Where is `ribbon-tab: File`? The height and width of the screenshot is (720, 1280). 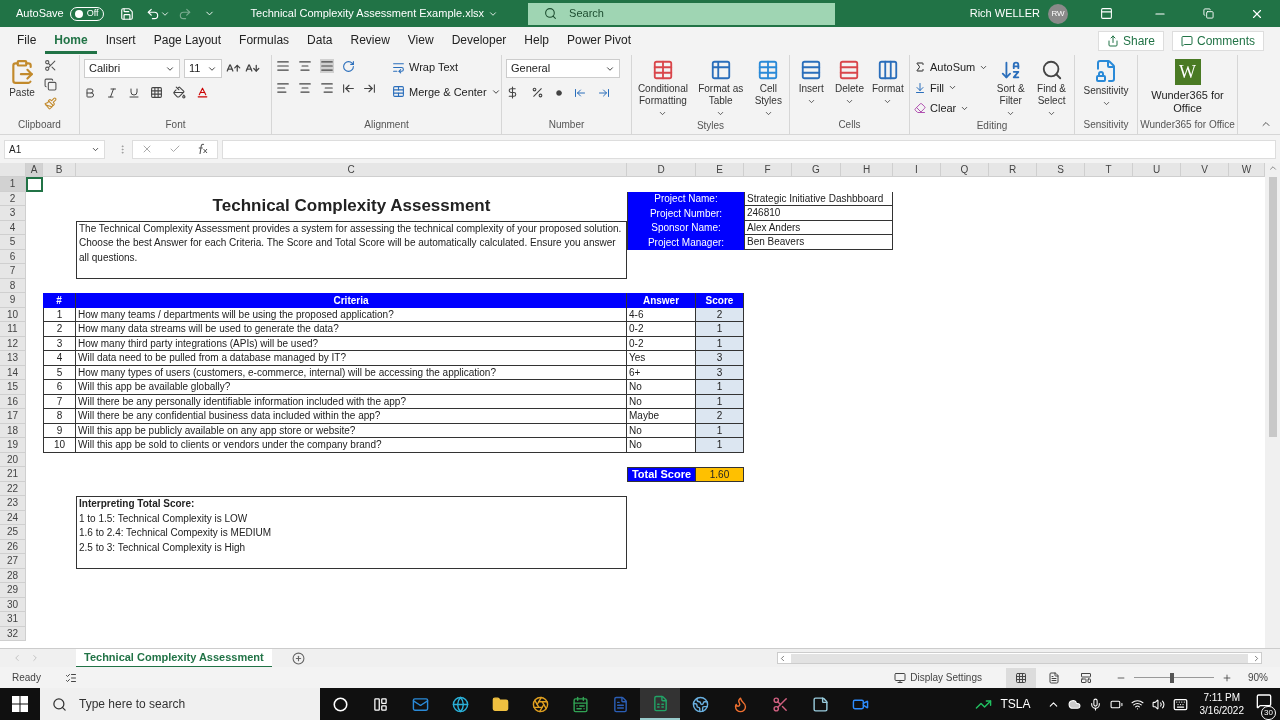 ribbon-tab: File is located at coordinates (27, 41).